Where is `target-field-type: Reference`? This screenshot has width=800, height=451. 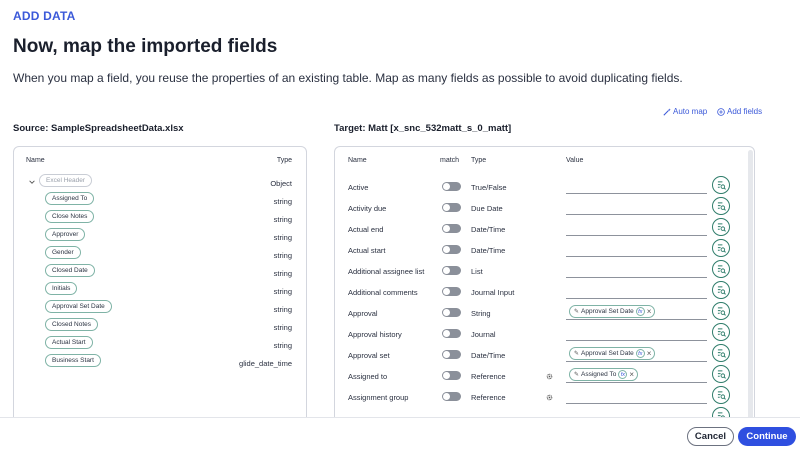
target-field-type: Reference is located at coordinates (488, 376).